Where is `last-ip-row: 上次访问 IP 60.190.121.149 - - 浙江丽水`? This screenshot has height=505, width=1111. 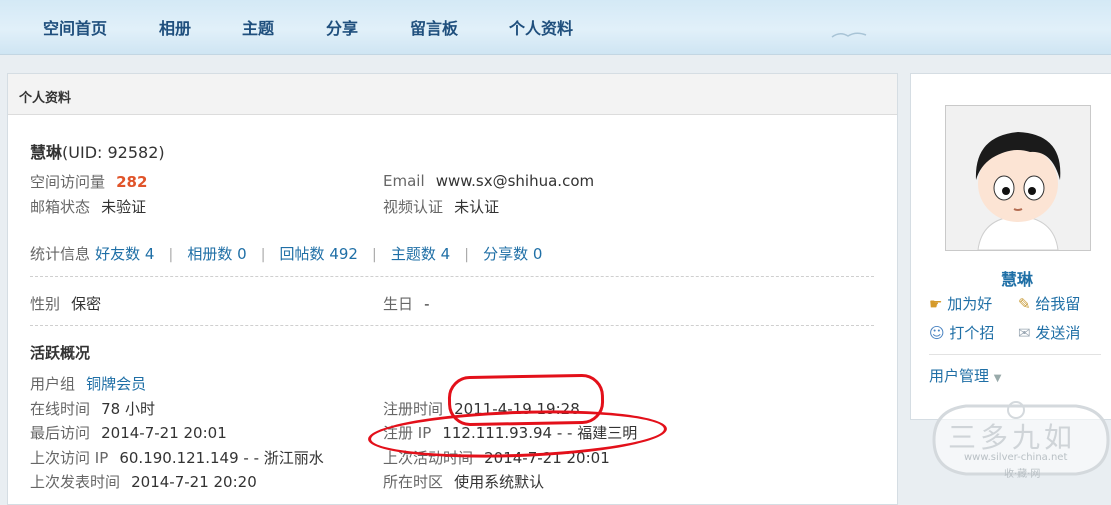 last-ip-row: 上次访问 IP 60.190.121.149 - - 浙江丽水 is located at coordinates (177, 457).